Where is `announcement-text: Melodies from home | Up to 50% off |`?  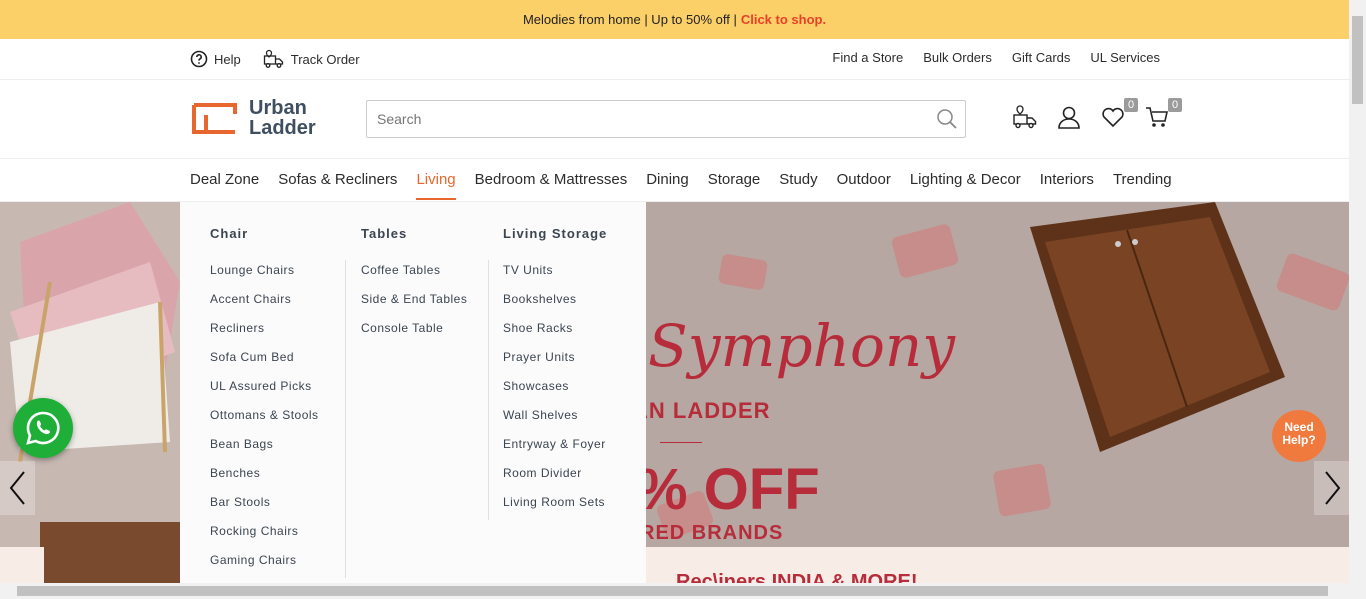 announcement-text: Melodies from home | Up to 50% off | is located at coordinates (629, 19).